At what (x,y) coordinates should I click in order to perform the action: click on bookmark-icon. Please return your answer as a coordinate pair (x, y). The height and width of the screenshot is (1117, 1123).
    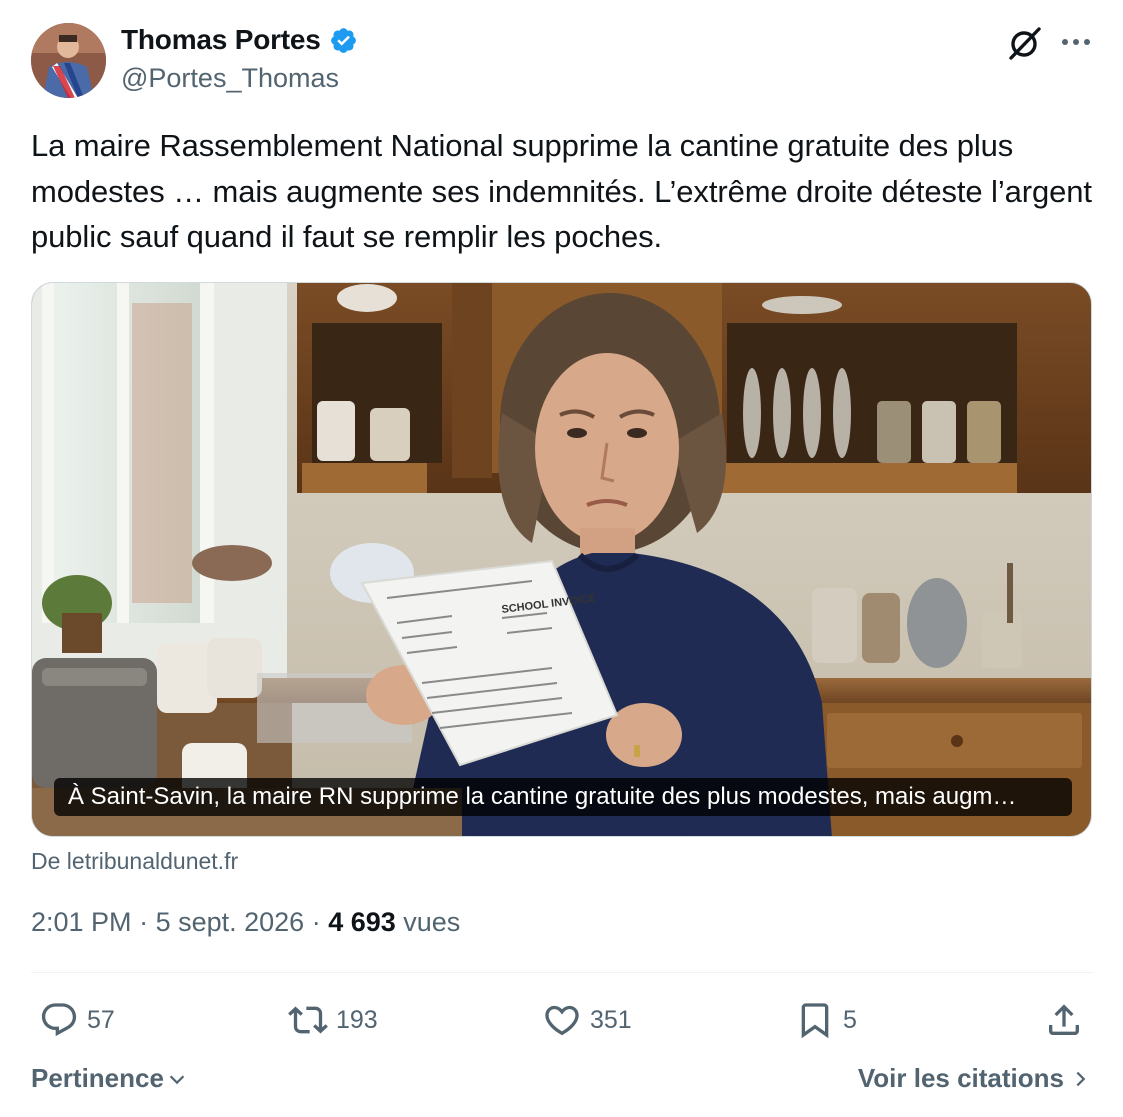
    Looking at the image, I should click on (815, 1021).